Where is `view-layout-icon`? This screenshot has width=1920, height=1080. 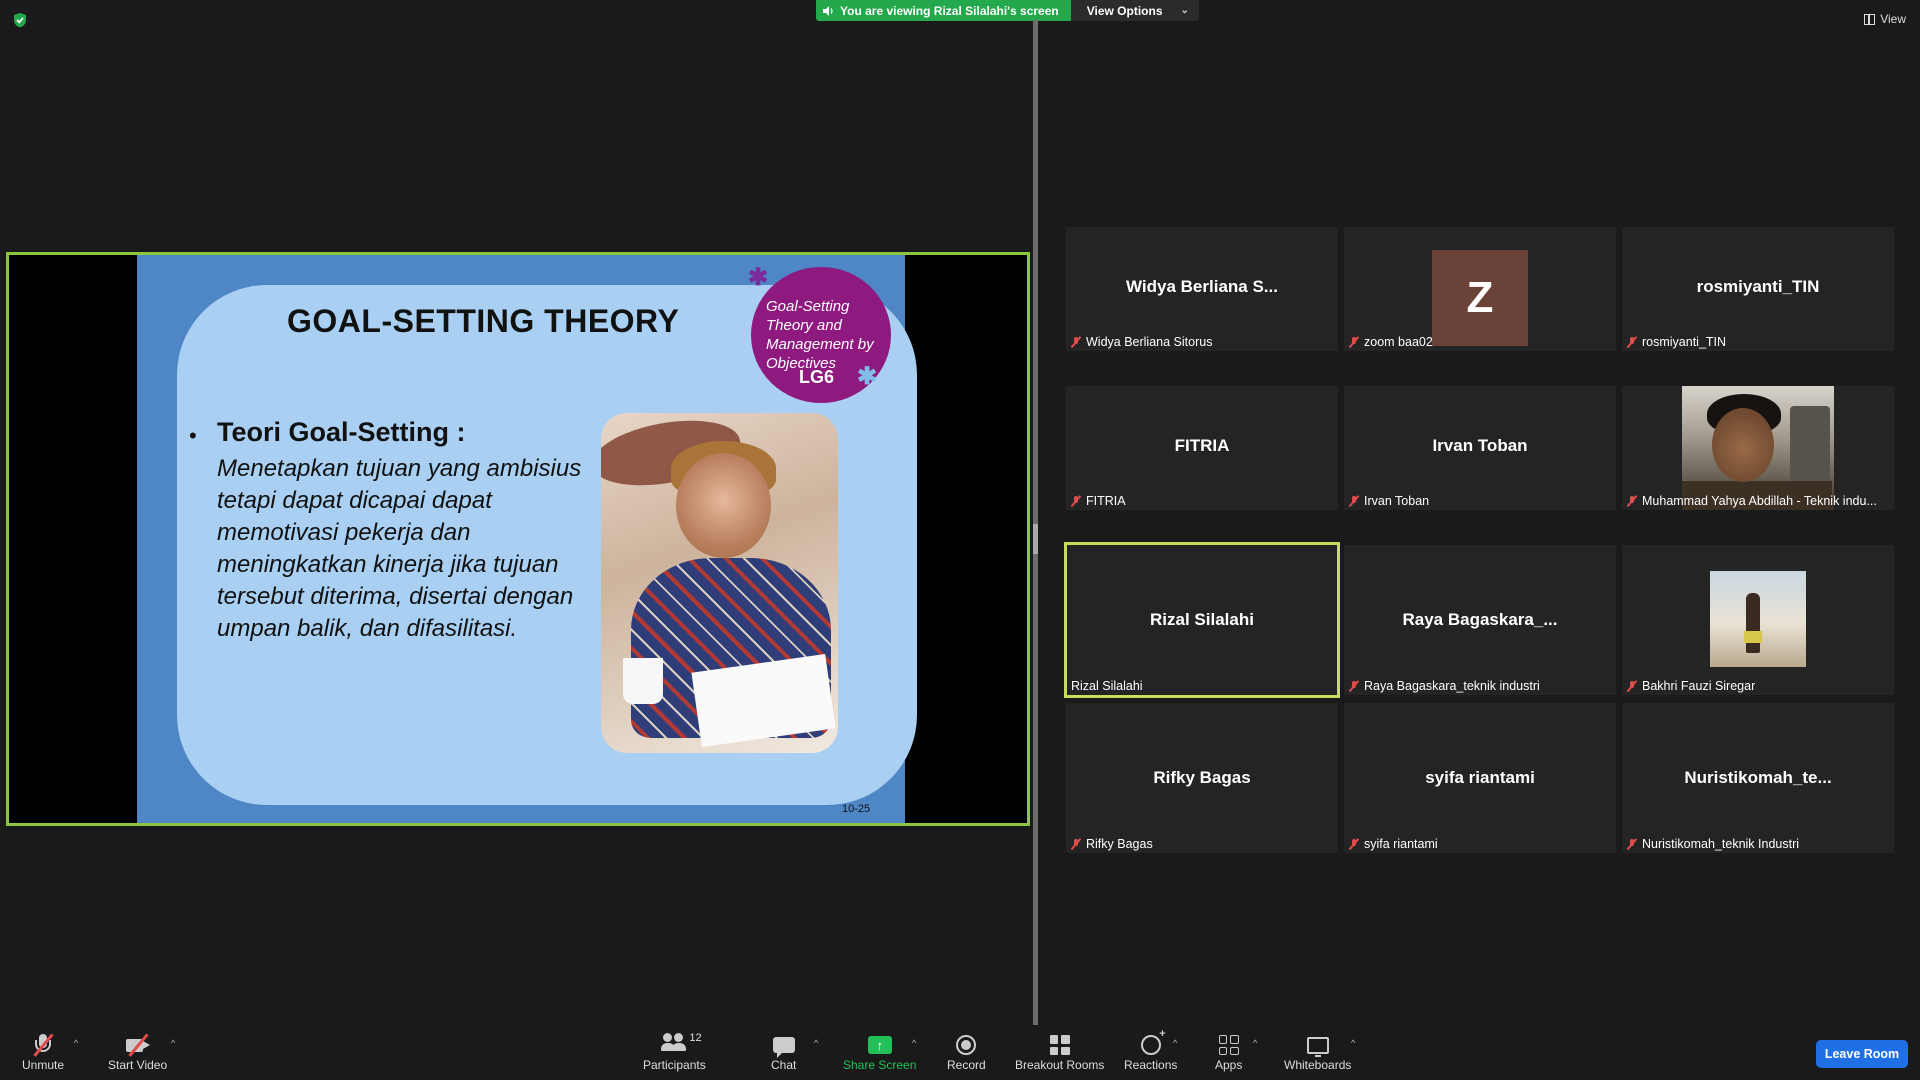
view-layout-icon is located at coordinates (1870, 19).